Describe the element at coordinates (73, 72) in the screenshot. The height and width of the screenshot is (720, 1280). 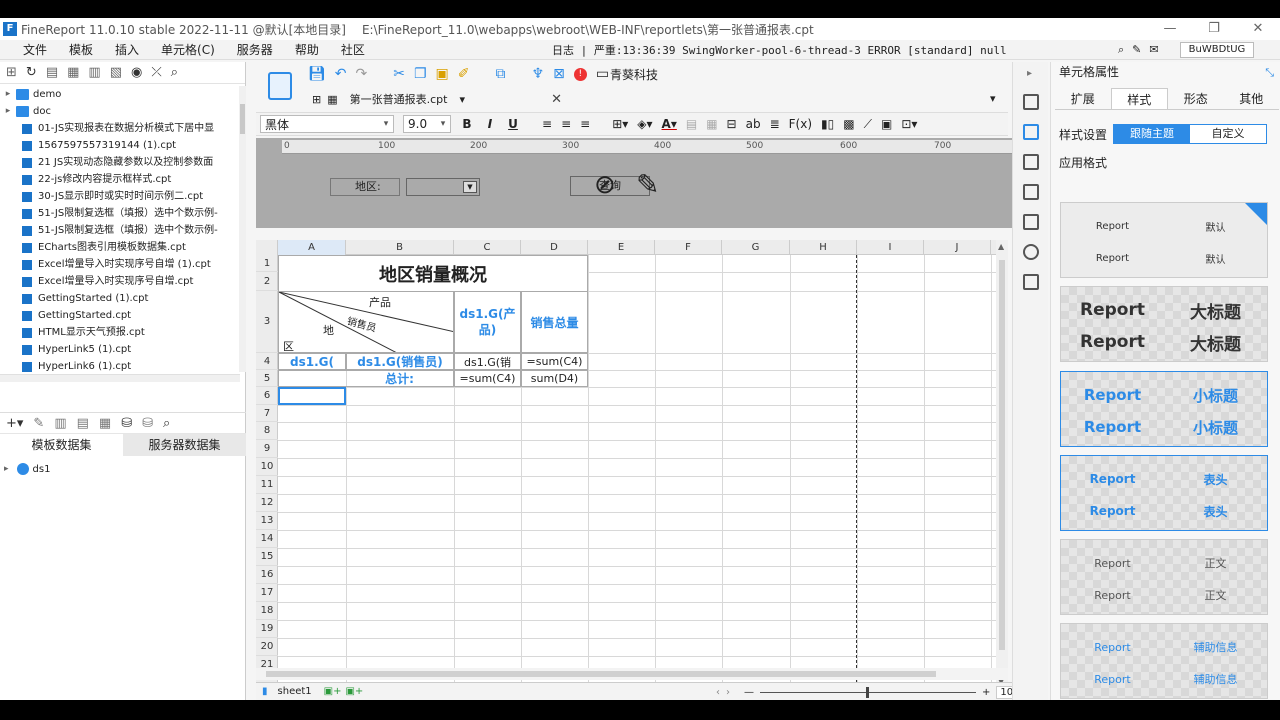
I see `lock-icon: ▦` at that location.